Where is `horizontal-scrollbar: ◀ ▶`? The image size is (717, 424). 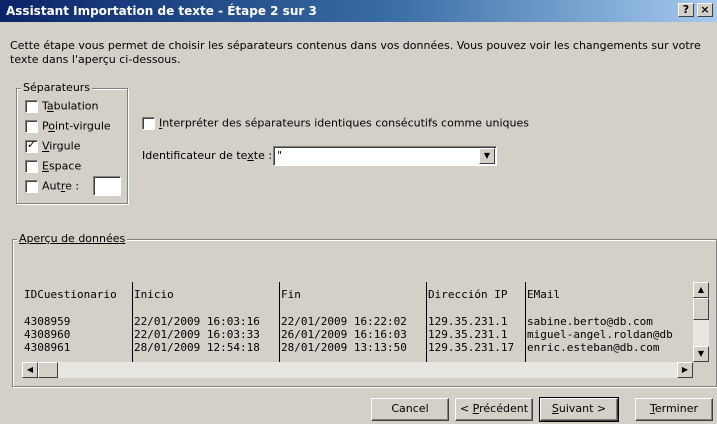 horizontal-scrollbar: ◀ ▶ is located at coordinates (357, 370).